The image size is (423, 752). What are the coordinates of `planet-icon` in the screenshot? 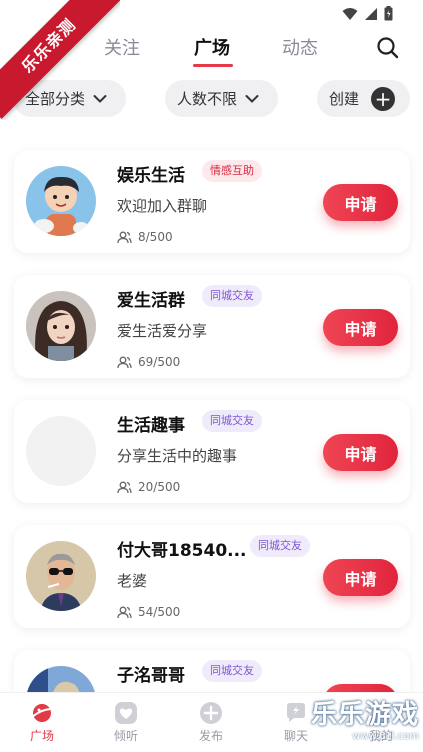 It's located at (42, 713).